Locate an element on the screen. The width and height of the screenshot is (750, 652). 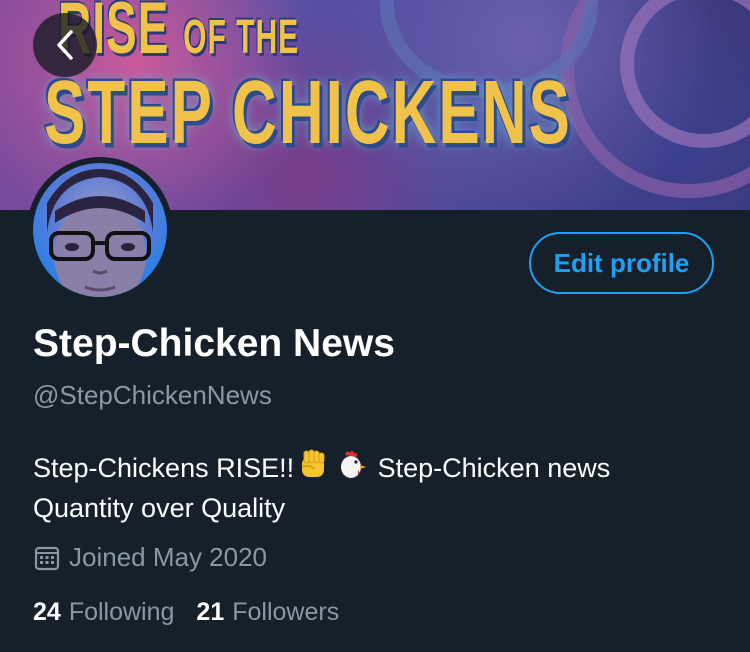
joined-date: Joined May 2020 is located at coordinates (150, 557).